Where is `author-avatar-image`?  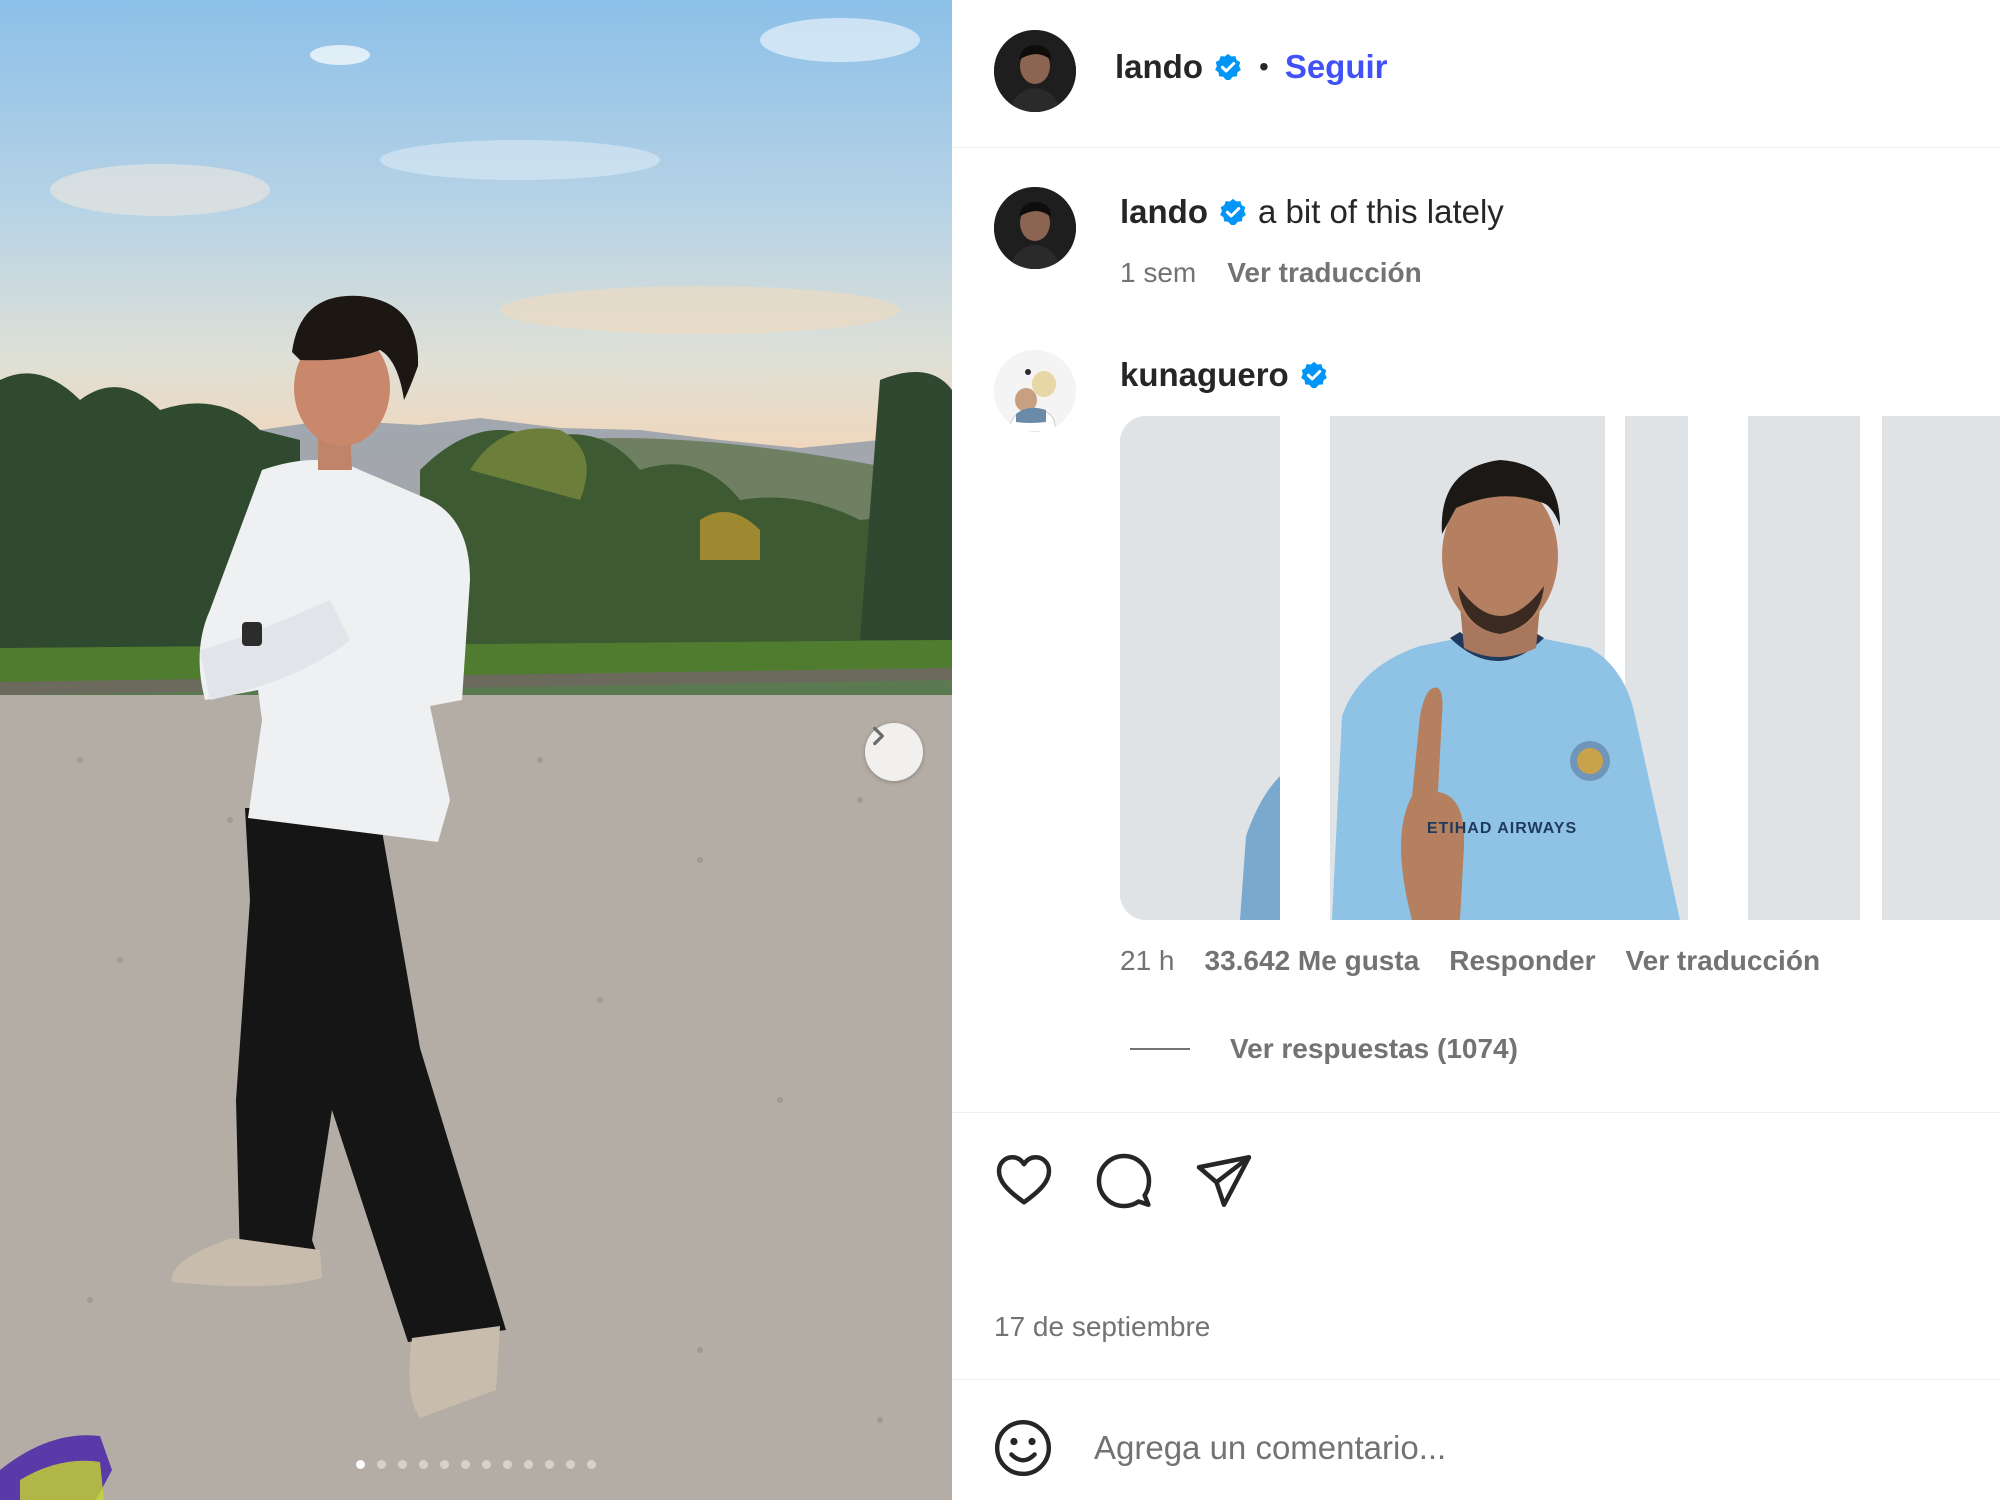
author-avatar-image is located at coordinates (1035, 71).